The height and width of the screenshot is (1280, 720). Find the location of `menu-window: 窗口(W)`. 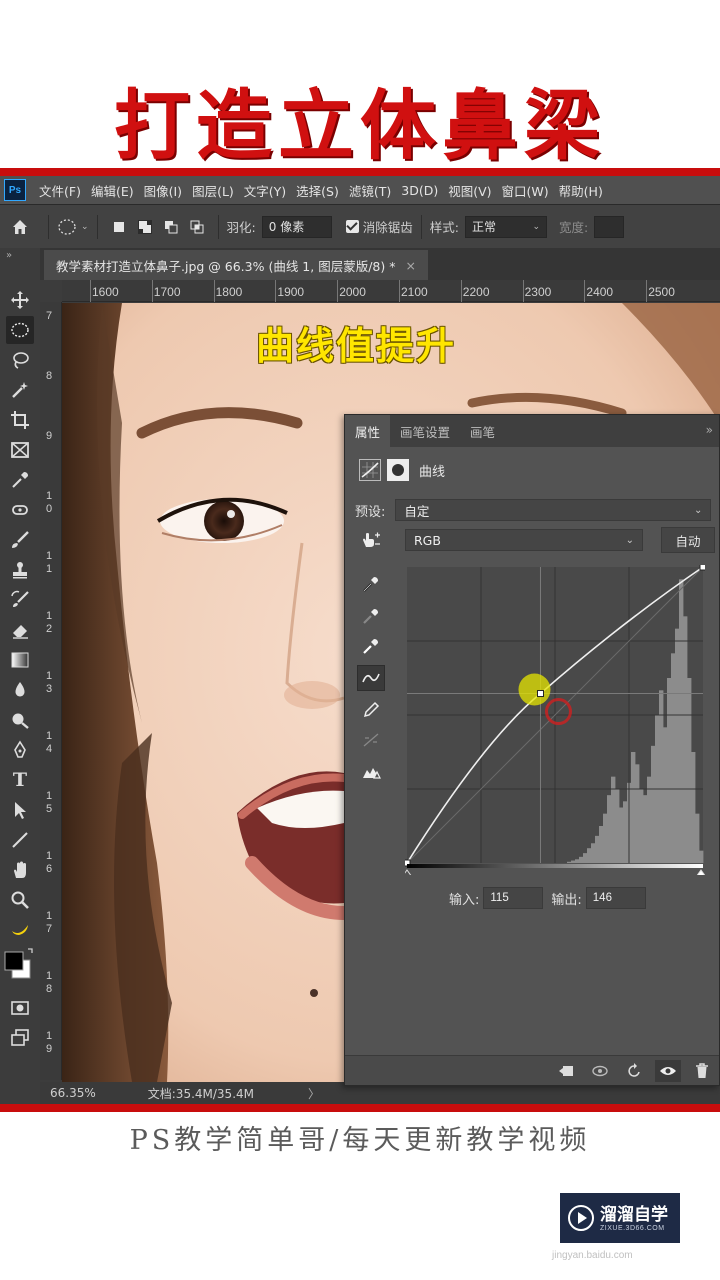

menu-window: 窗口(W) is located at coordinates (525, 190).